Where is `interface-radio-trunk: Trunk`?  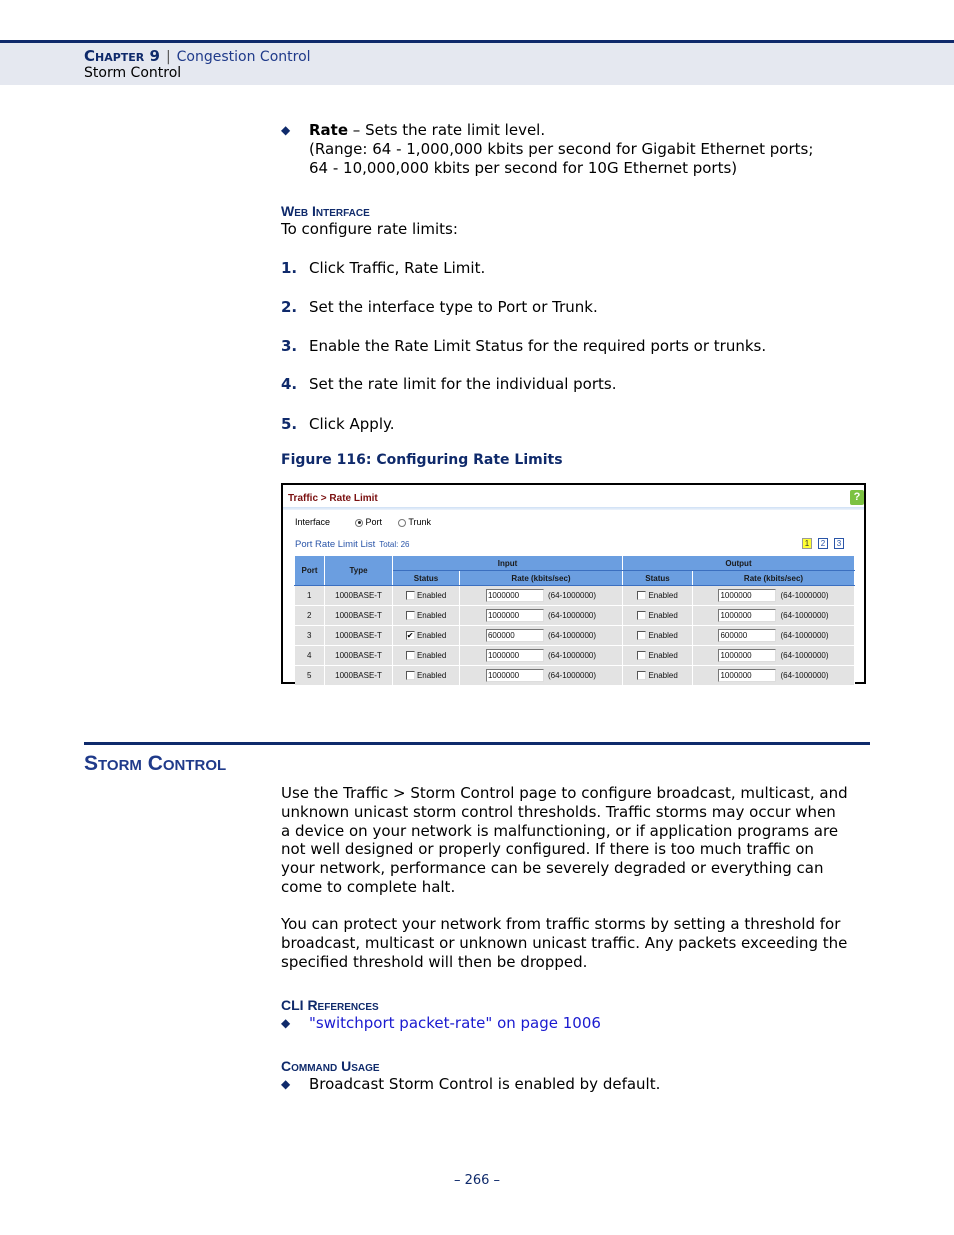 interface-radio-trunk: Trunk is located at coordinates (414, 522).